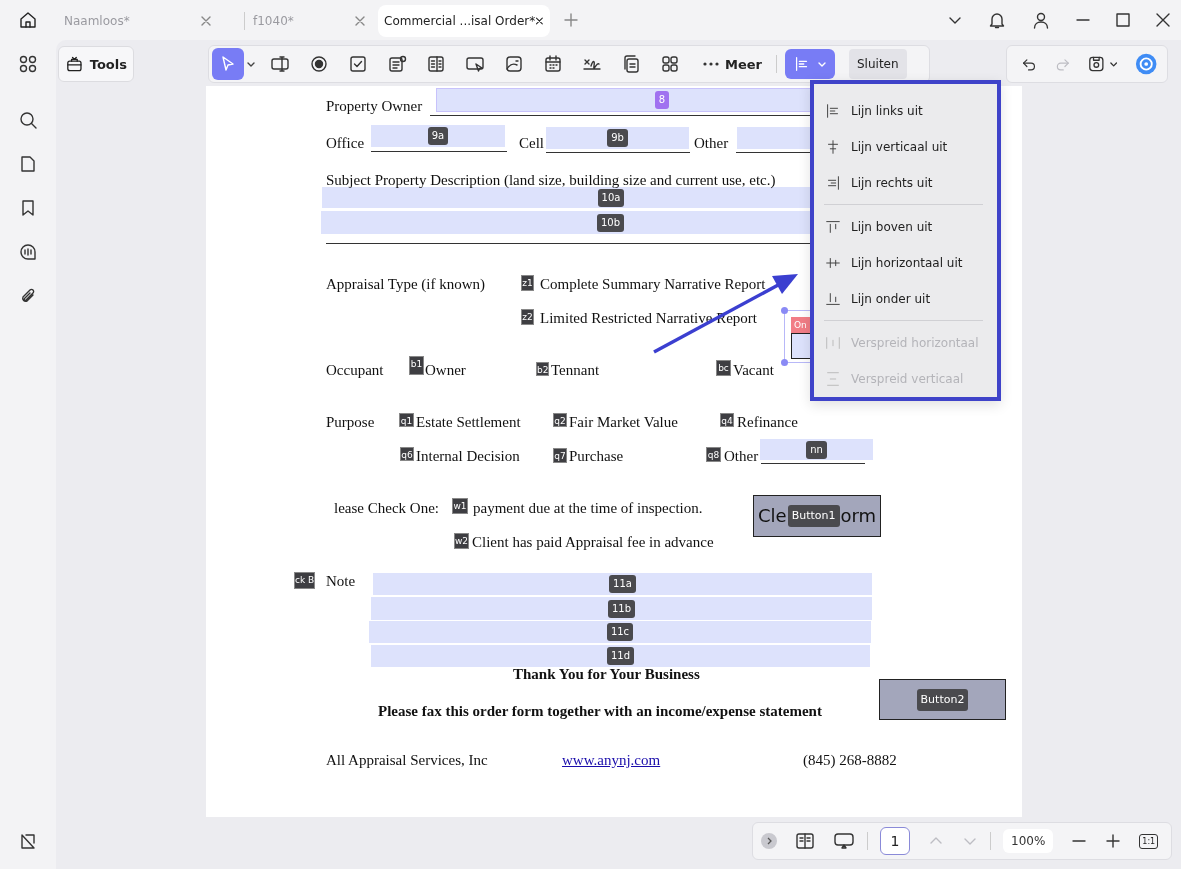 The image size is (1181, 869). Describe the element at coordinates (460, 506) in the screenshot. I see `checkbox-field: w1` at that location.